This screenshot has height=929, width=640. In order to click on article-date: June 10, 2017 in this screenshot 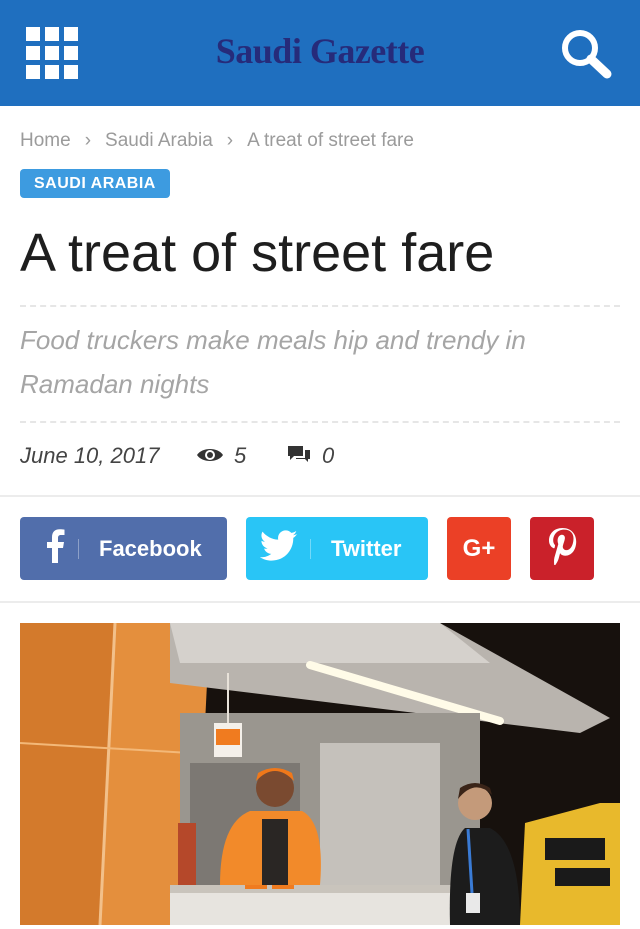, I will do `click(90, 455)`.